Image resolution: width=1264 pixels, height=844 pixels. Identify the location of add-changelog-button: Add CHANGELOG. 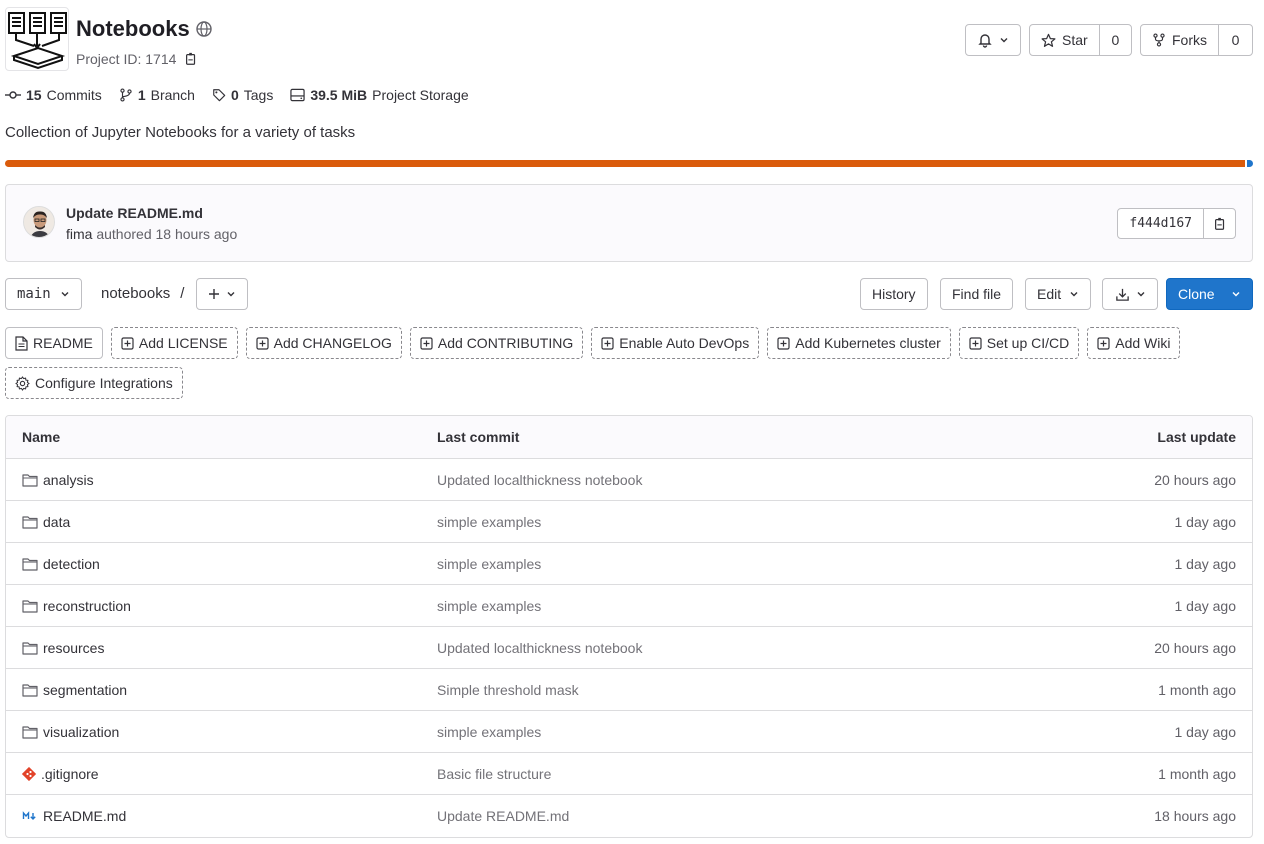
(323, 343).